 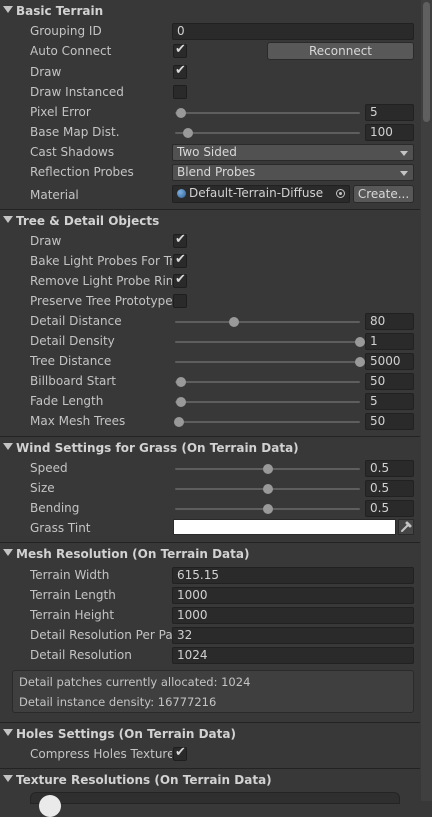 I want to click on detail-distance-slider, so click(x=267, y=322).